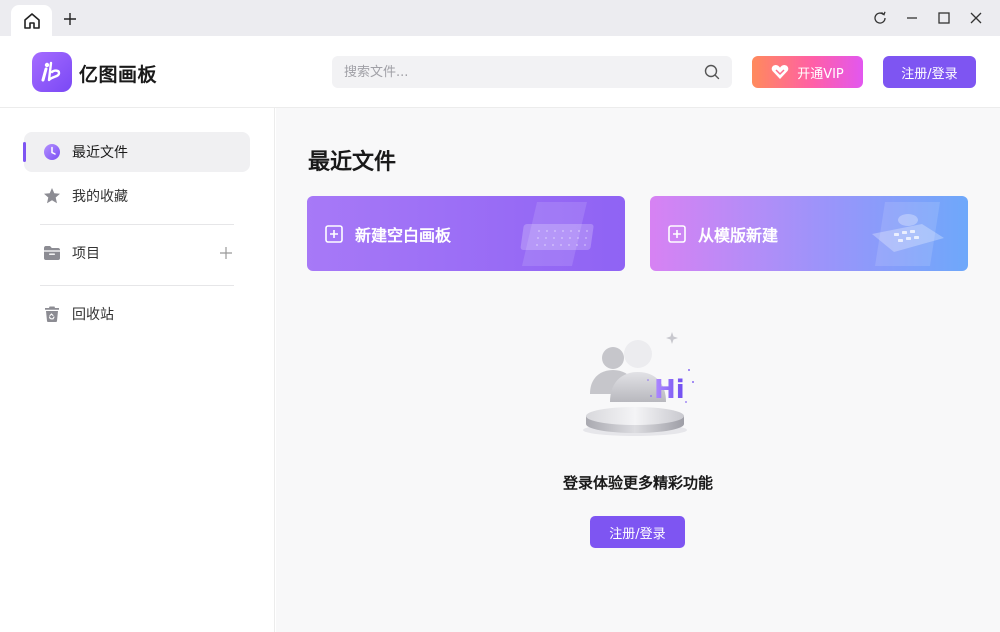 The width and height of the screenshot is (1000, 632). I want to click on title-bar, so click(500, 18).